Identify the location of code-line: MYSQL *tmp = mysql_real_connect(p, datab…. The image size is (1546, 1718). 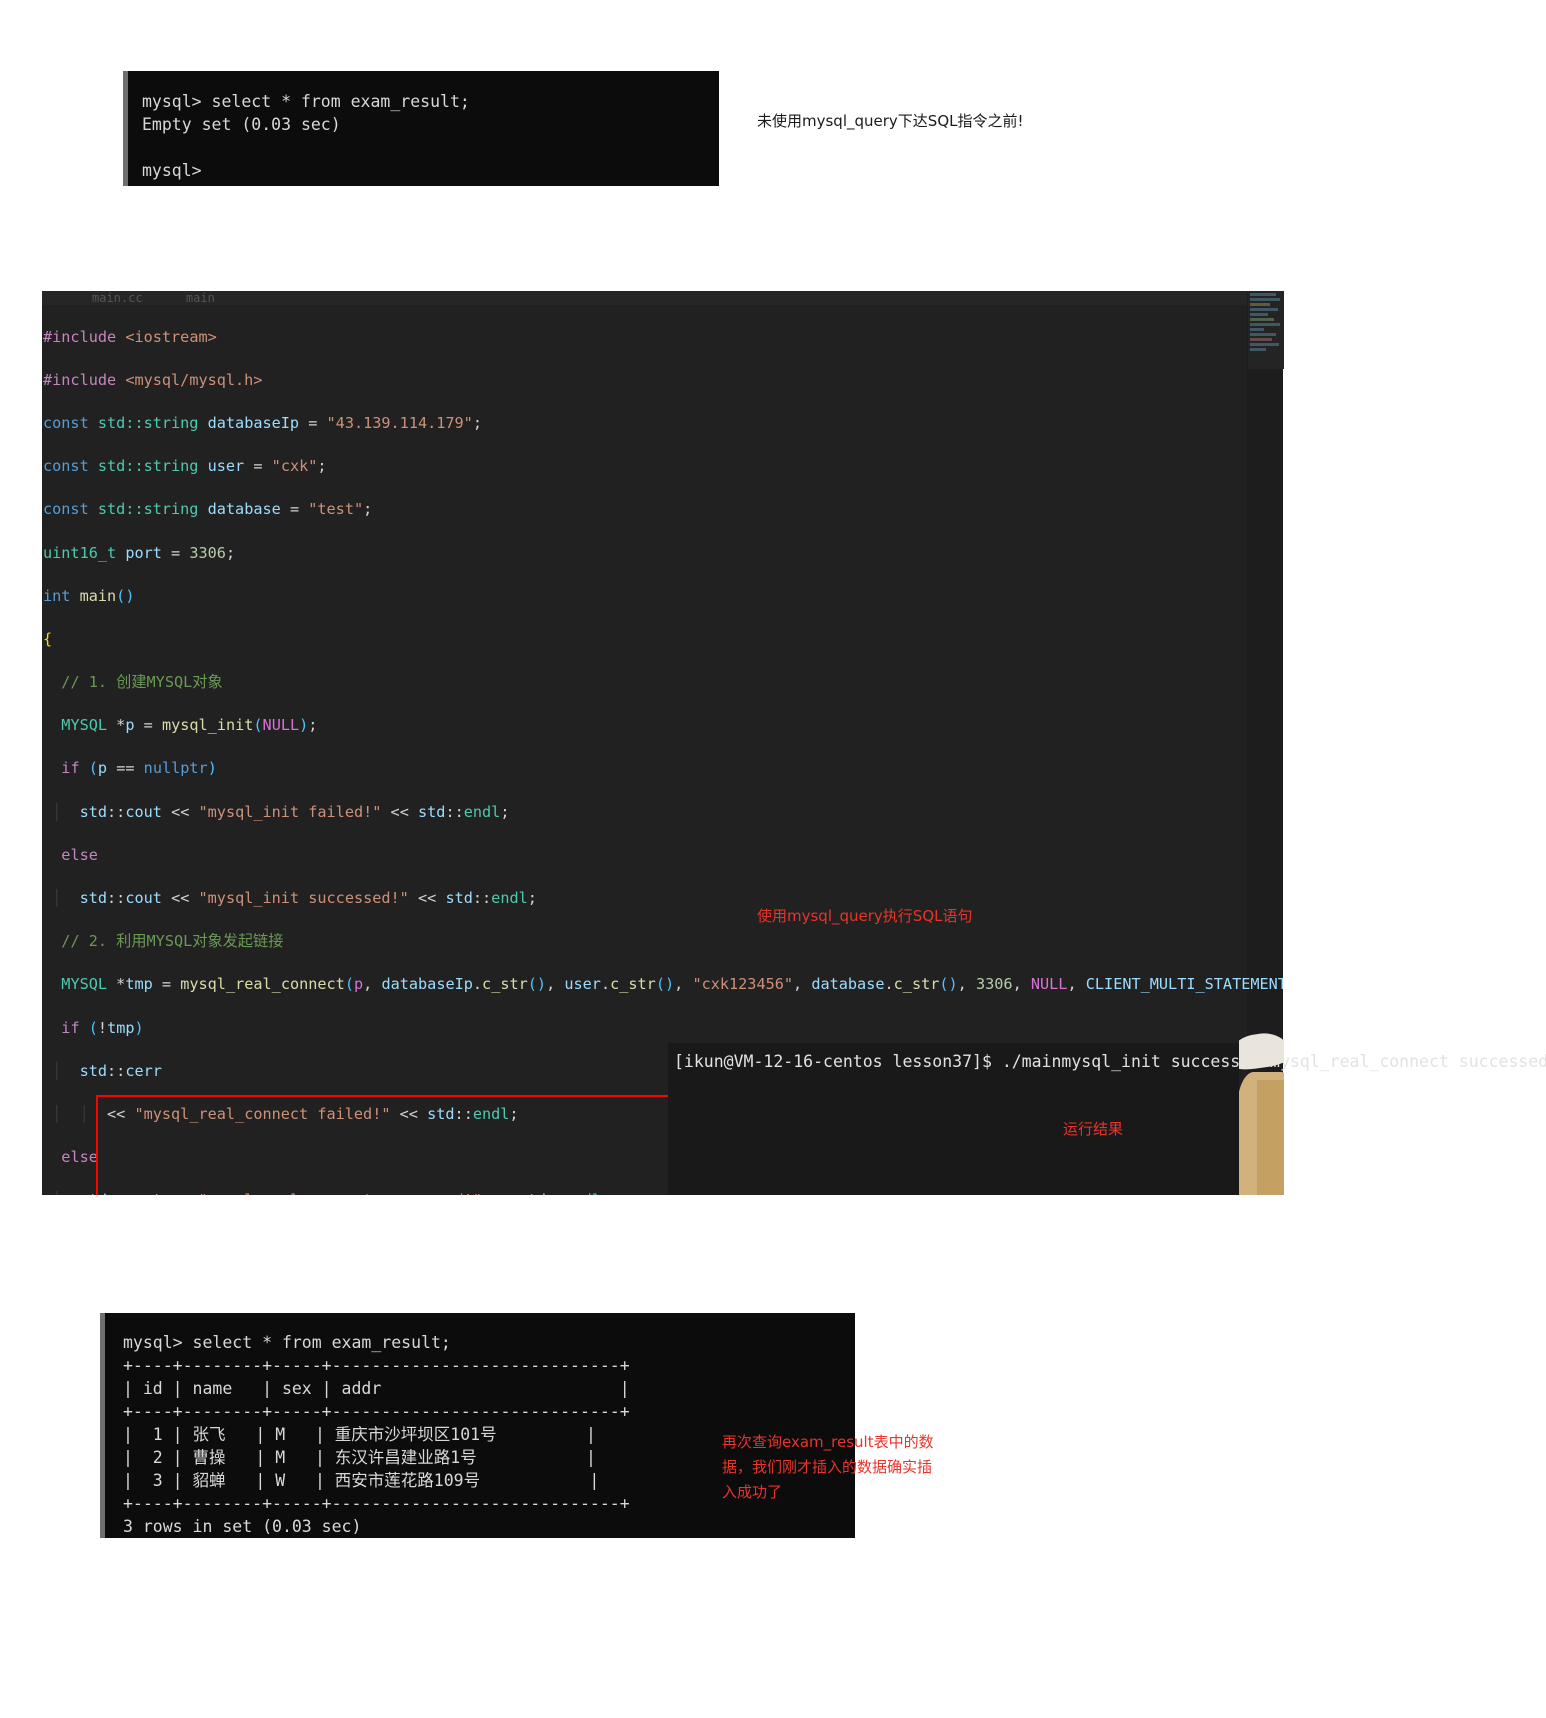
(672, 984).